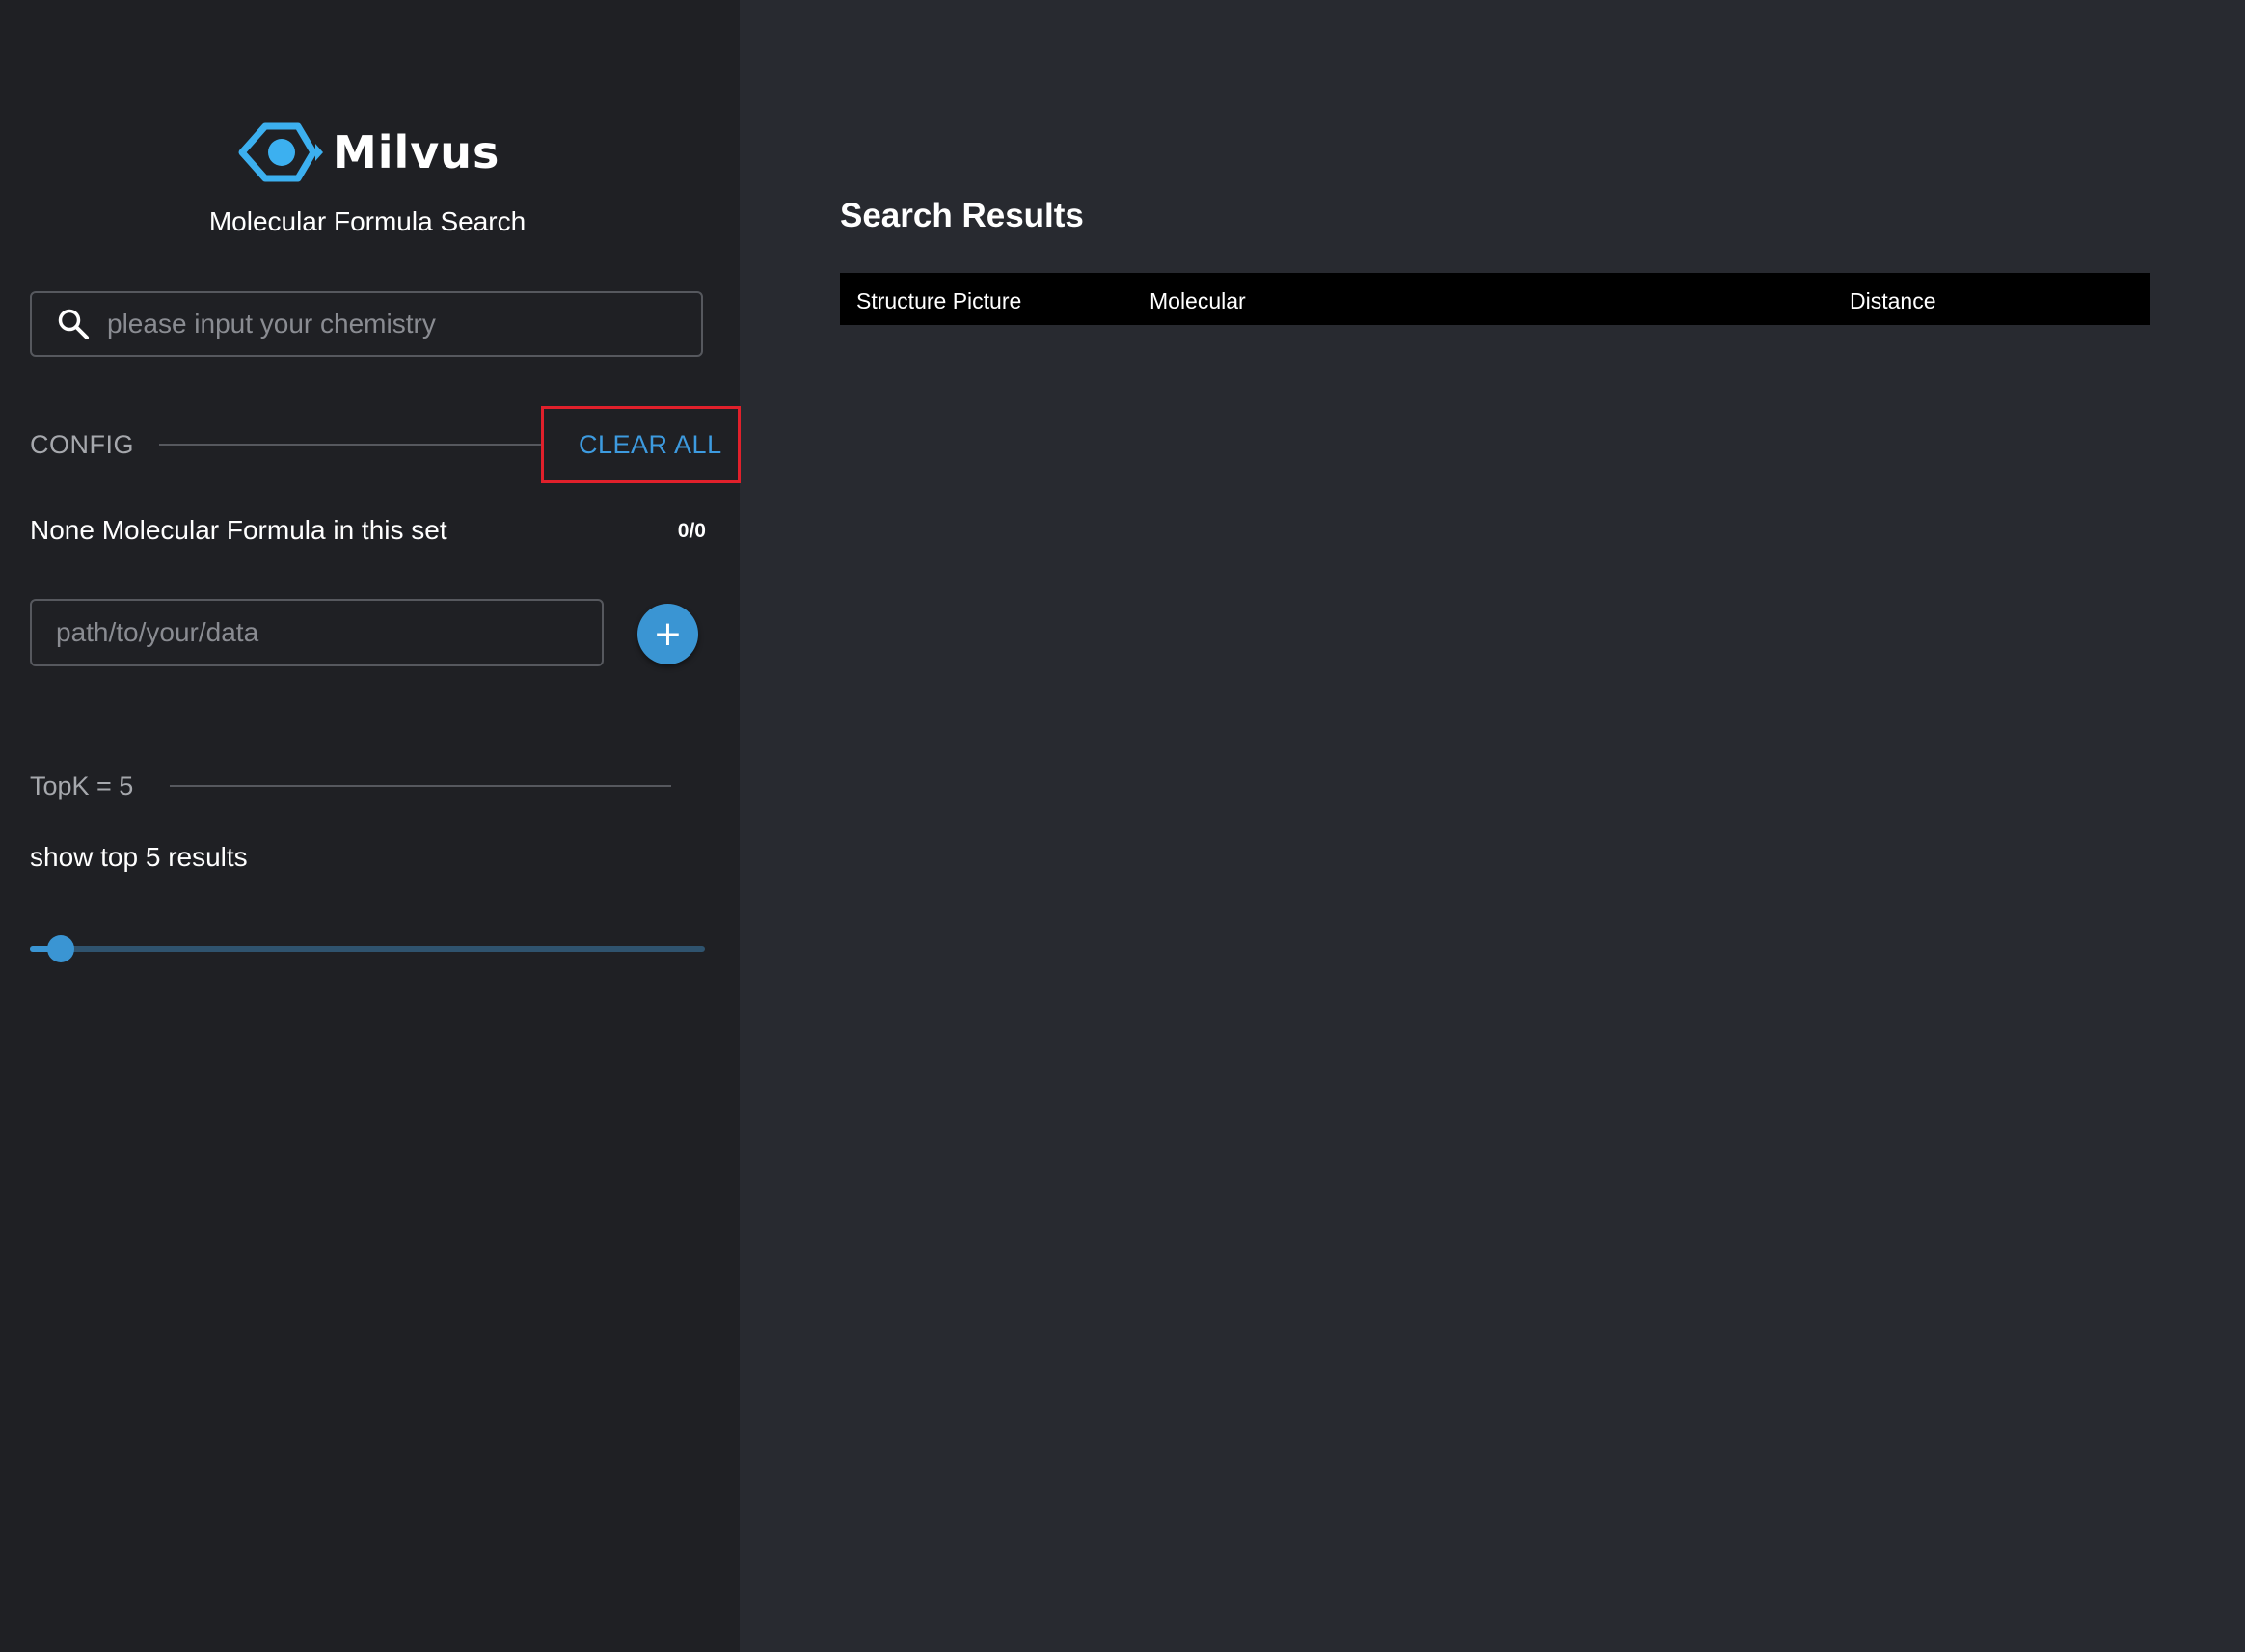 This screenshot has width=2245, height=1652. I want to click on config-section-label: CONFIG, so click(82, 444).